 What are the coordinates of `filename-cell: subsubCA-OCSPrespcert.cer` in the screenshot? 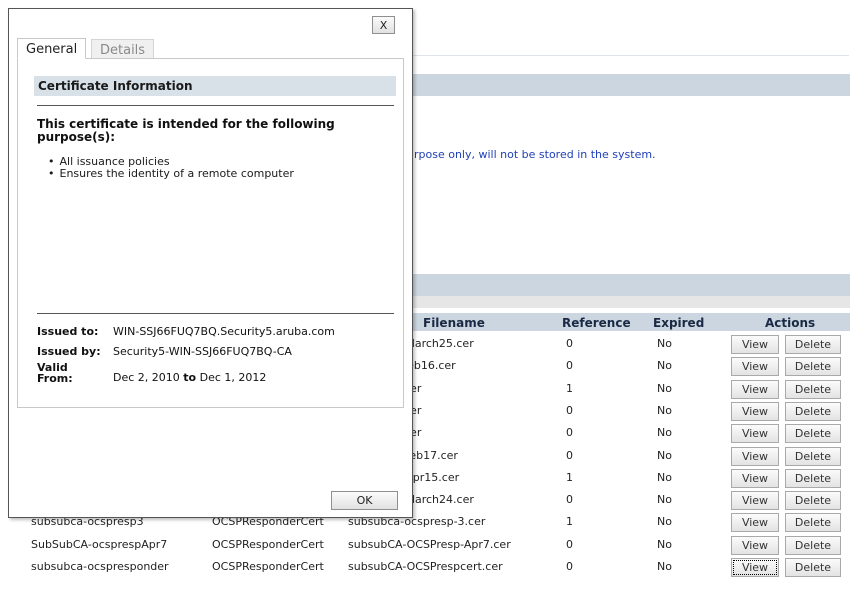 It's located at (425, 566).